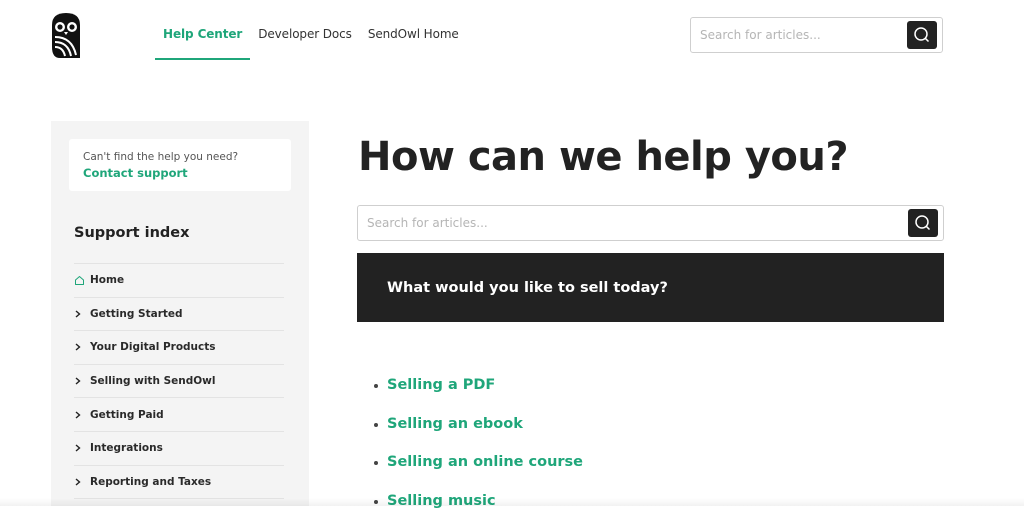  I want to click on sidebar-item-label: Reporting and Taxes, so click(151, 481).